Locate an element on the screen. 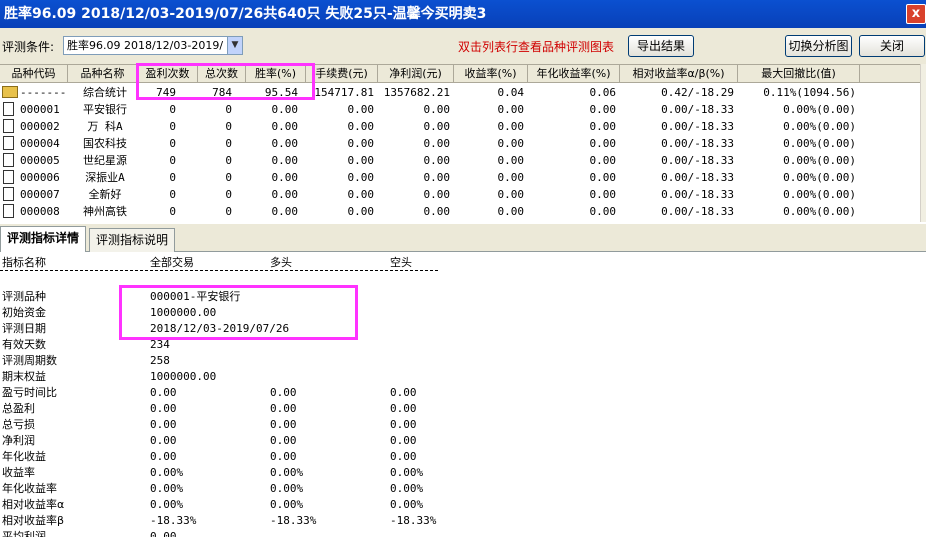 The height and width of the screenshot is (537, 926). detail-cell: 年化收益 is located at coordinates (24, 456).